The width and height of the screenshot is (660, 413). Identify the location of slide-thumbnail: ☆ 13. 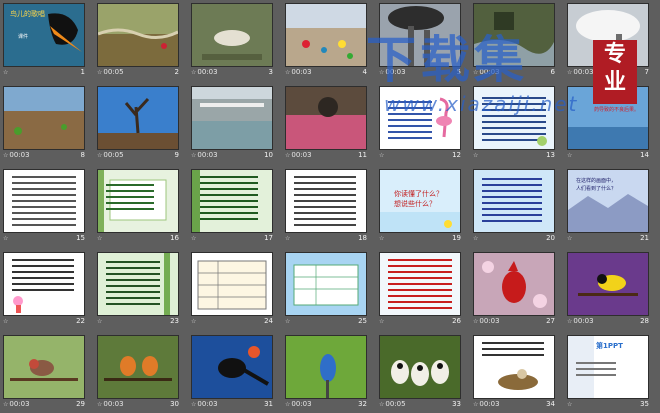
(518, 124).